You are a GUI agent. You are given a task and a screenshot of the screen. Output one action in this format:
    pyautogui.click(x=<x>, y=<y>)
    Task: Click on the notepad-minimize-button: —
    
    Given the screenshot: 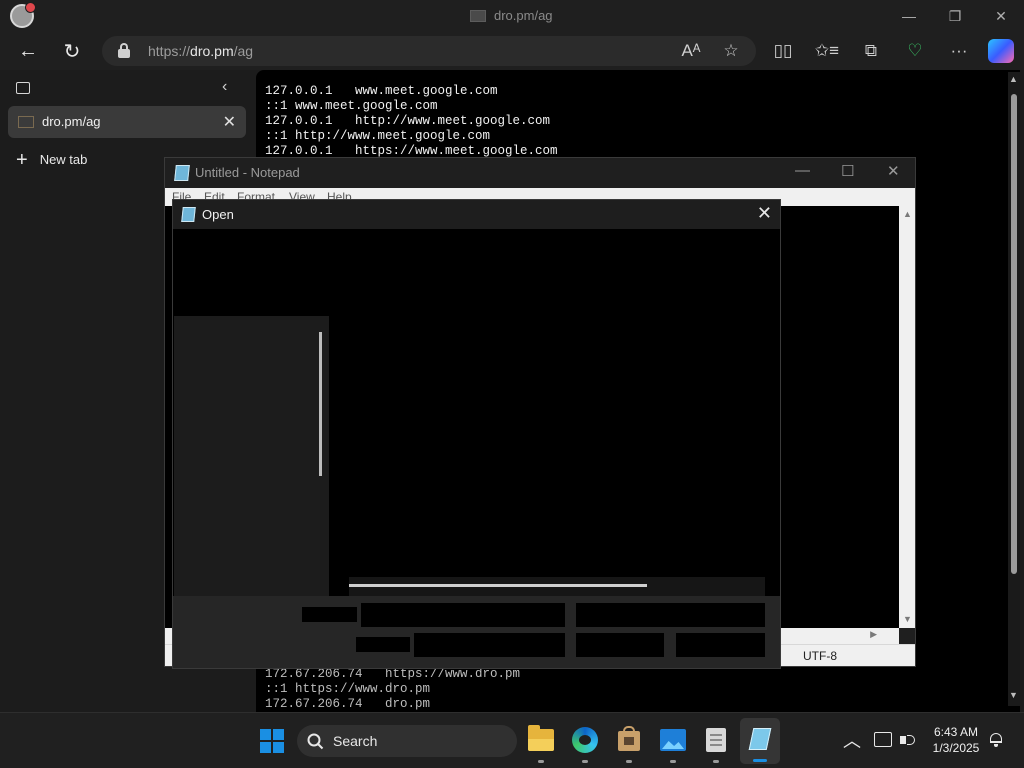 What is the action you would take?
    pyautogui.click(x=802, y=170)
    